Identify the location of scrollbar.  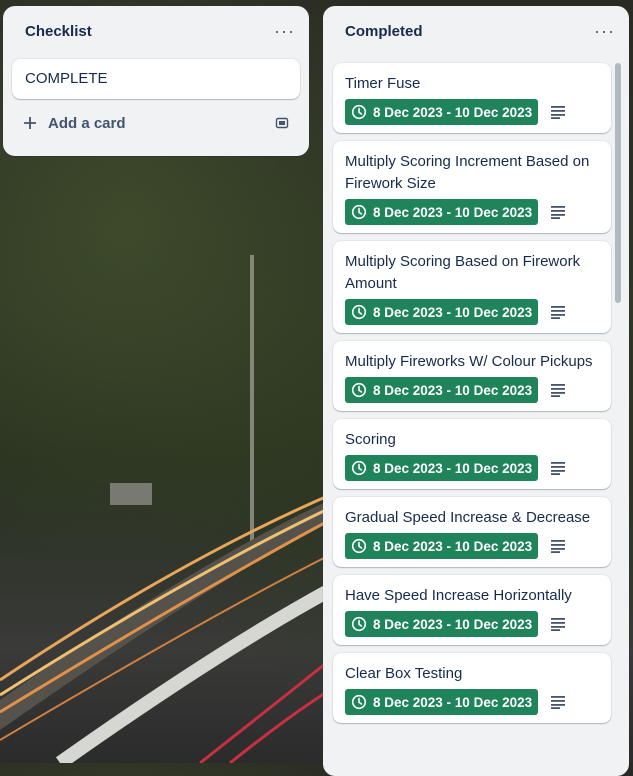
(618, 413).